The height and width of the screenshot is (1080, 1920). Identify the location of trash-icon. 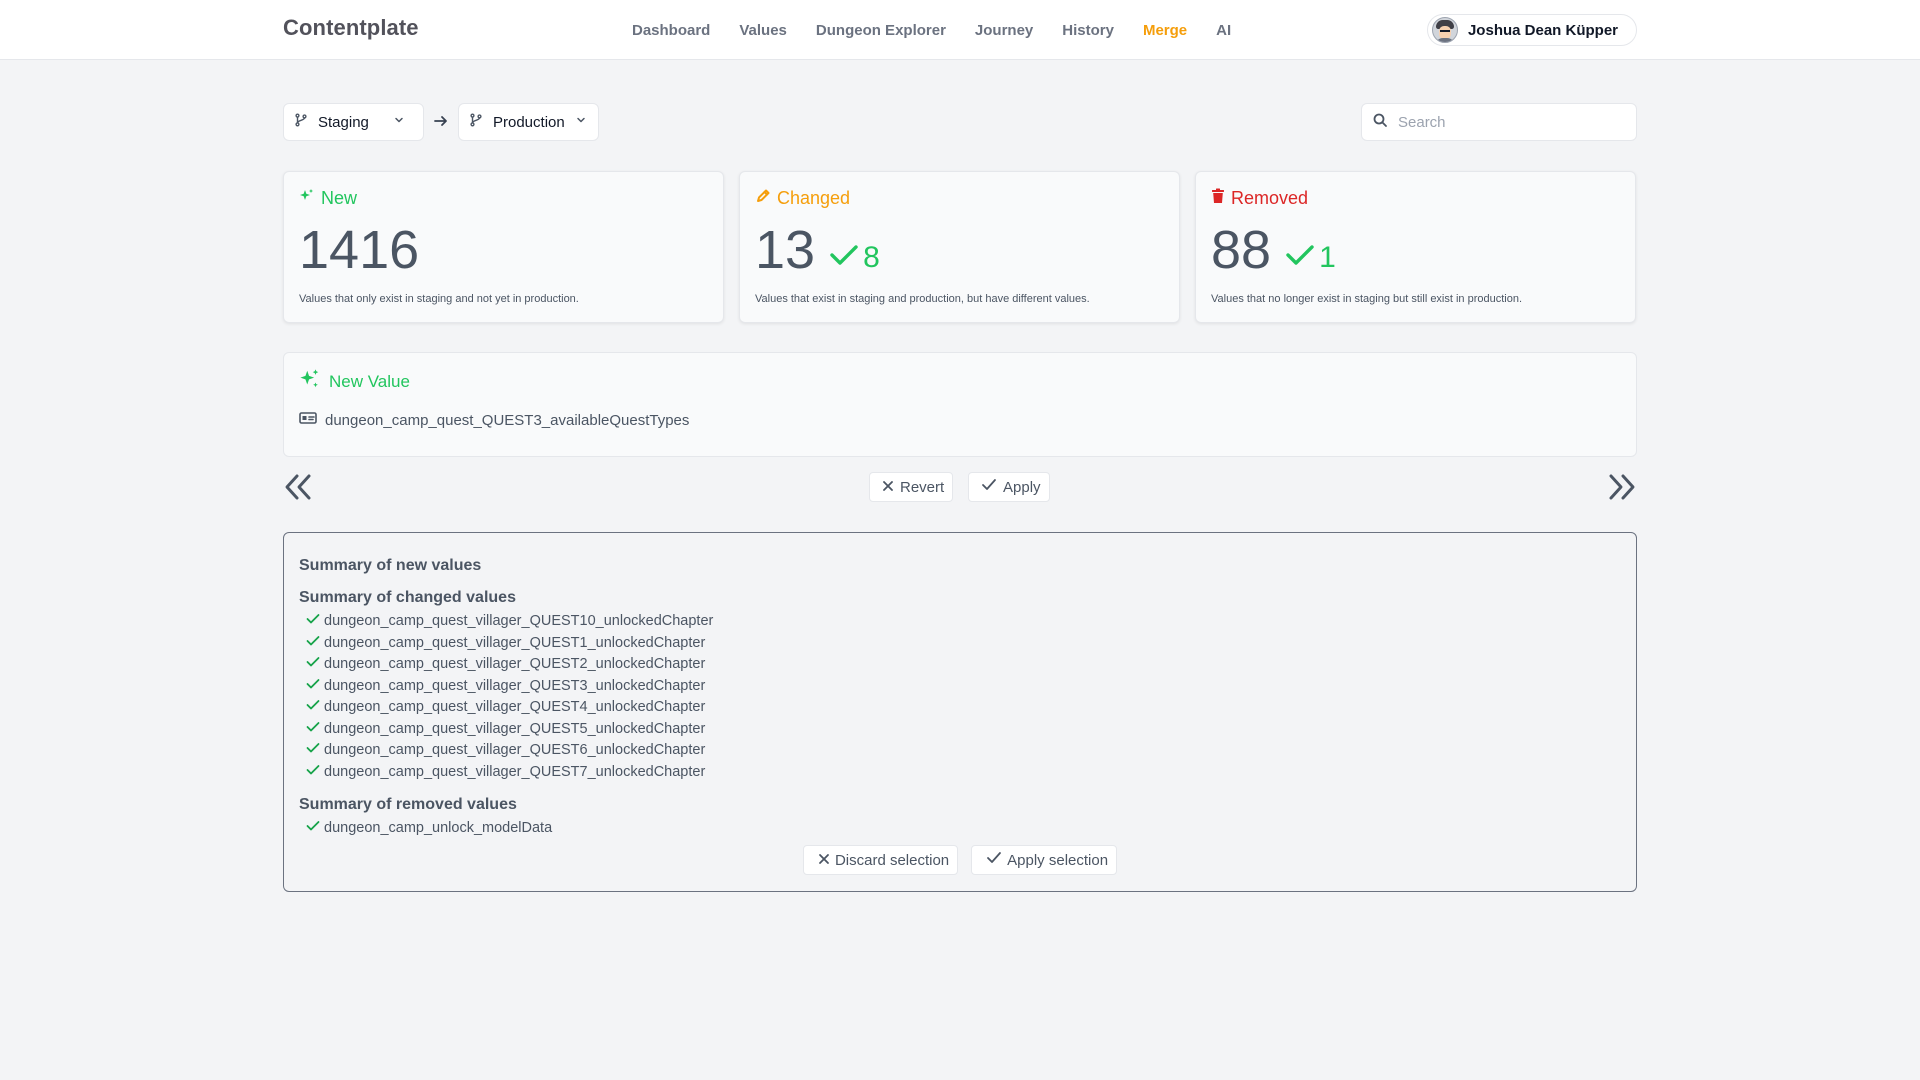
(1218, 198).